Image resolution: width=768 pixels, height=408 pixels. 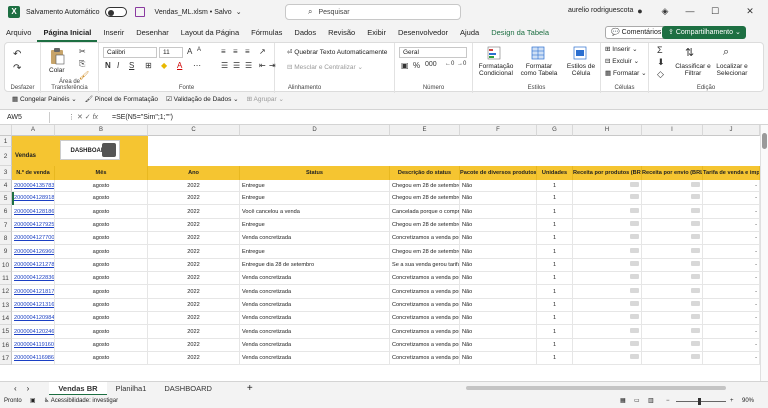 What do you see at coordinates (416, 65) in the screenshot?
I see `percent-icon: %` at bounding box center [416, 65].